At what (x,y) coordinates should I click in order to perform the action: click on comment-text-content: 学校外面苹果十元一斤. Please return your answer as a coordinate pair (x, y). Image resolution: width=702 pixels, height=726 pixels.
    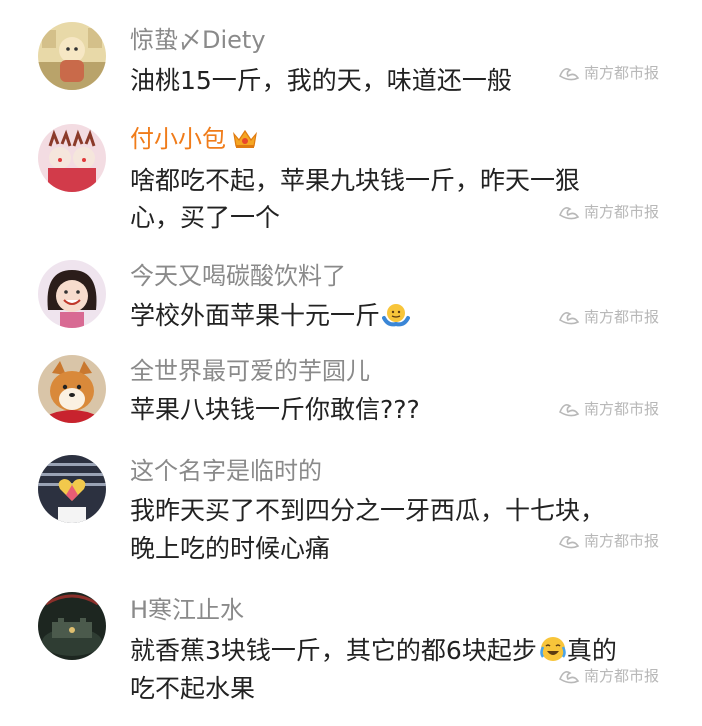
    Looking at the image, I should click on (255, 315).